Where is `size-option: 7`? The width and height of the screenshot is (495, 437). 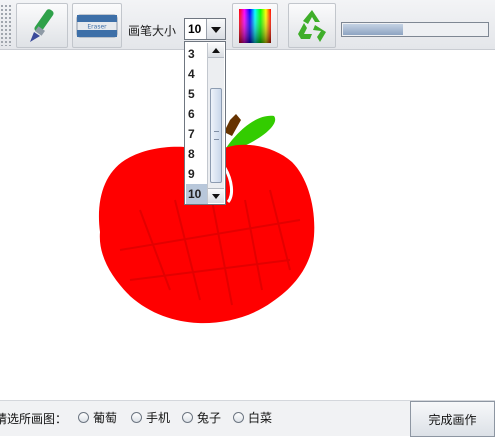
size-option: 7 is located at coordinates (197, 134).